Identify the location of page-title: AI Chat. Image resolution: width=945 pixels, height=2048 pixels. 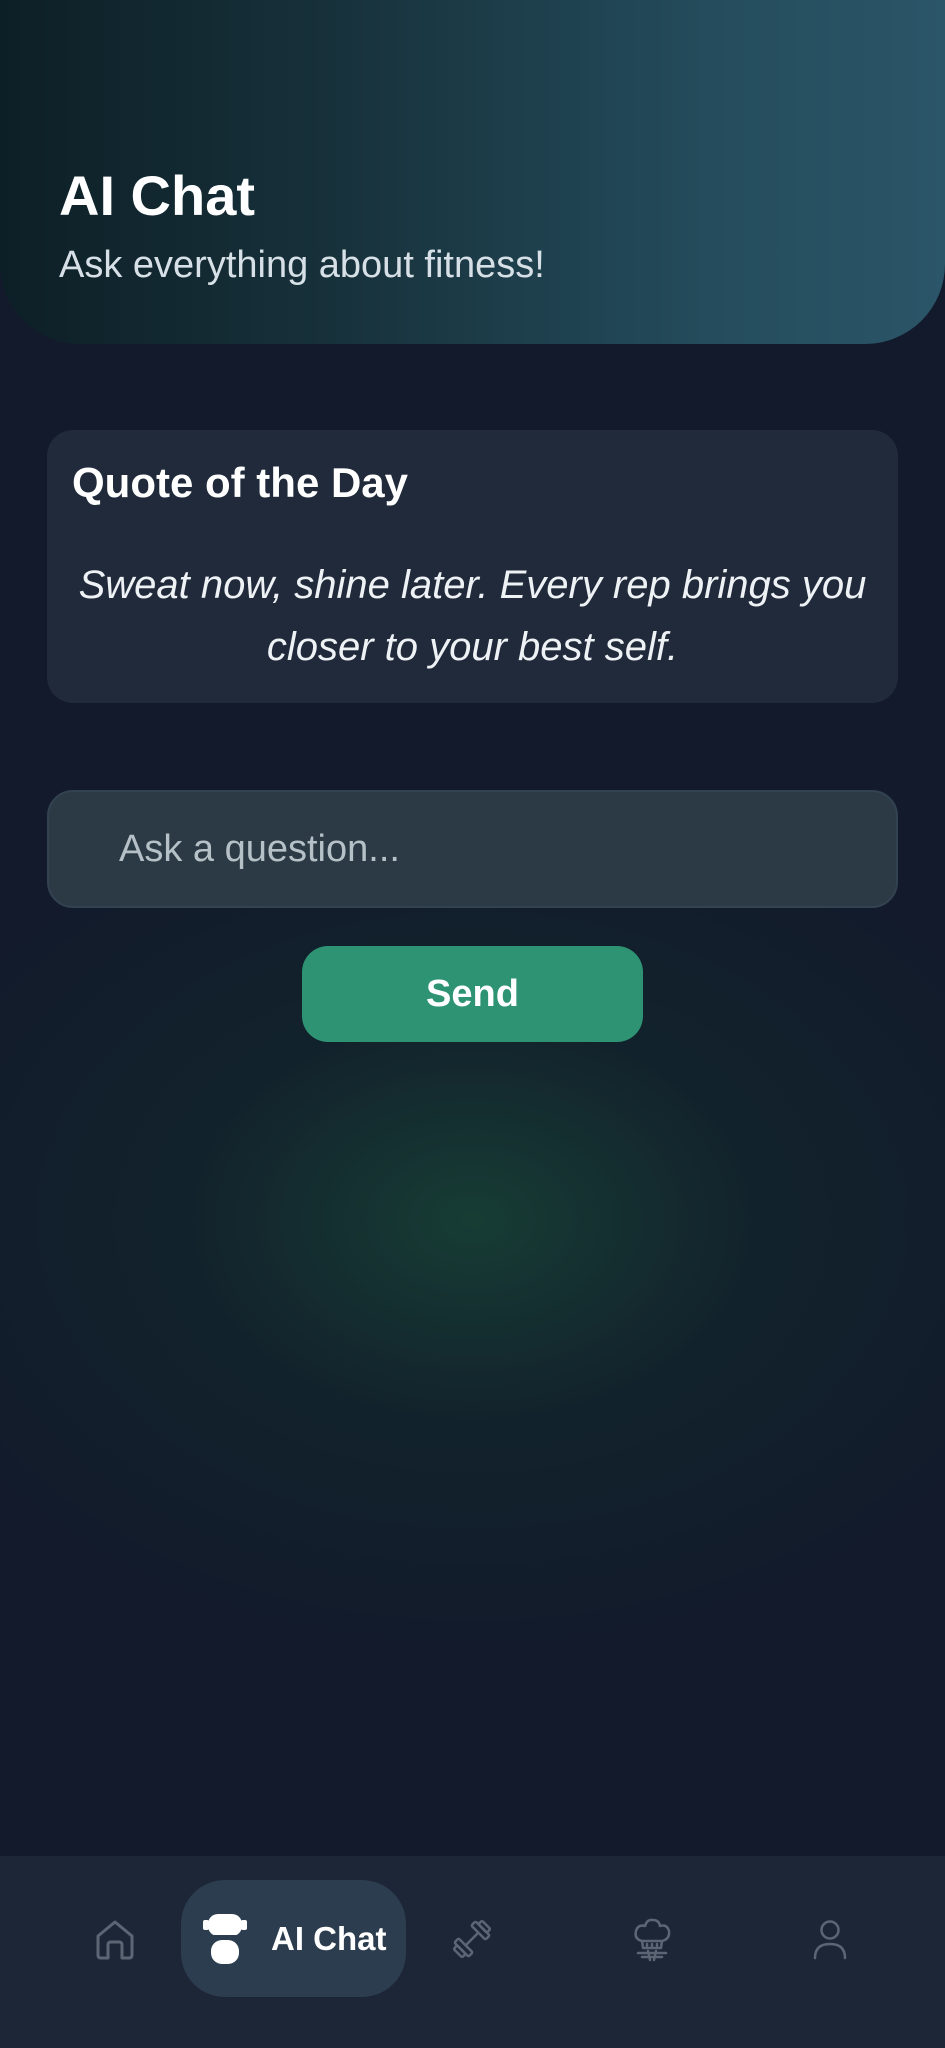
(157, 195).